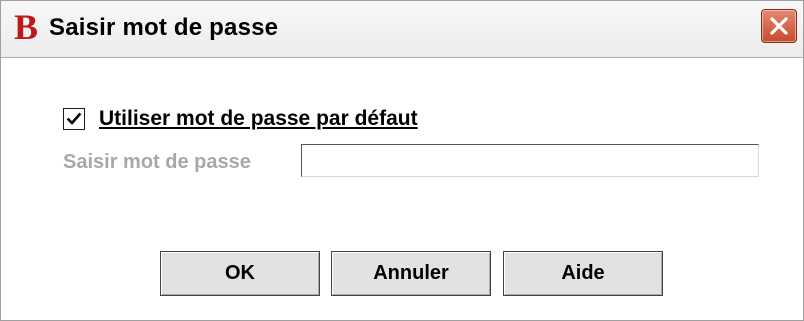  I want to click on help-button: Aide, so click(583, 273).